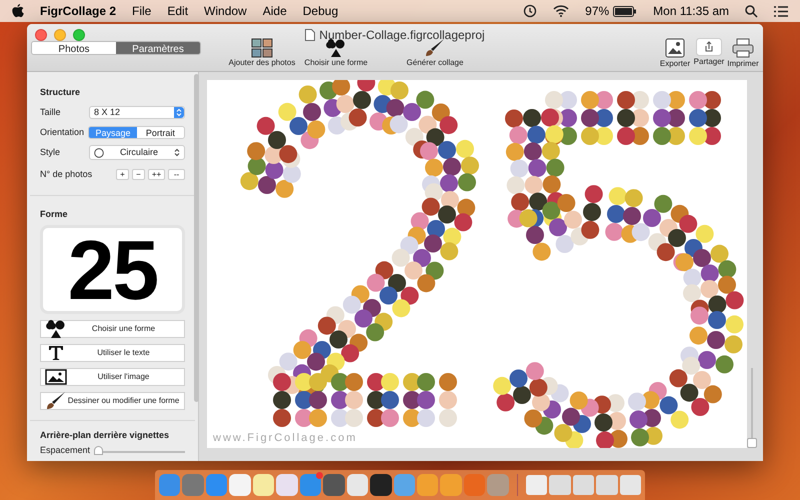 This screenshot has height=500, width=800. Describe the element at coordinates (112, 353) in the screenshot. I see `shape-option-button: Utiliser le texte` at that location.